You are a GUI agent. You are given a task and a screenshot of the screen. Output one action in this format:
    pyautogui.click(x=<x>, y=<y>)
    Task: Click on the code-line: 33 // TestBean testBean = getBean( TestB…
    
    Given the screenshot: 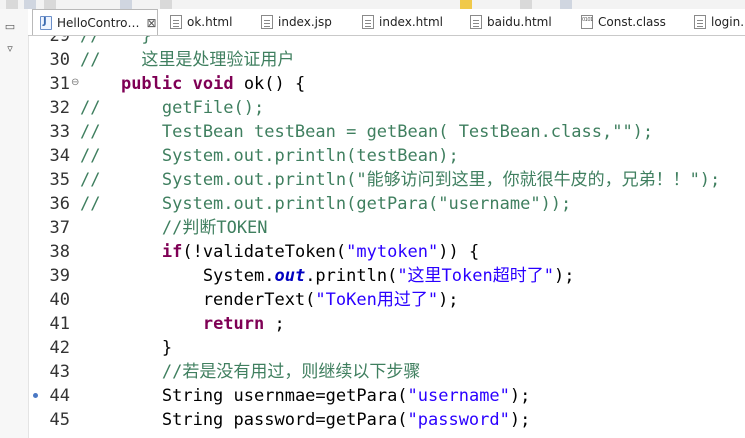 What is the action you would take?
    pyautogui.click(x=386, y=132)
    